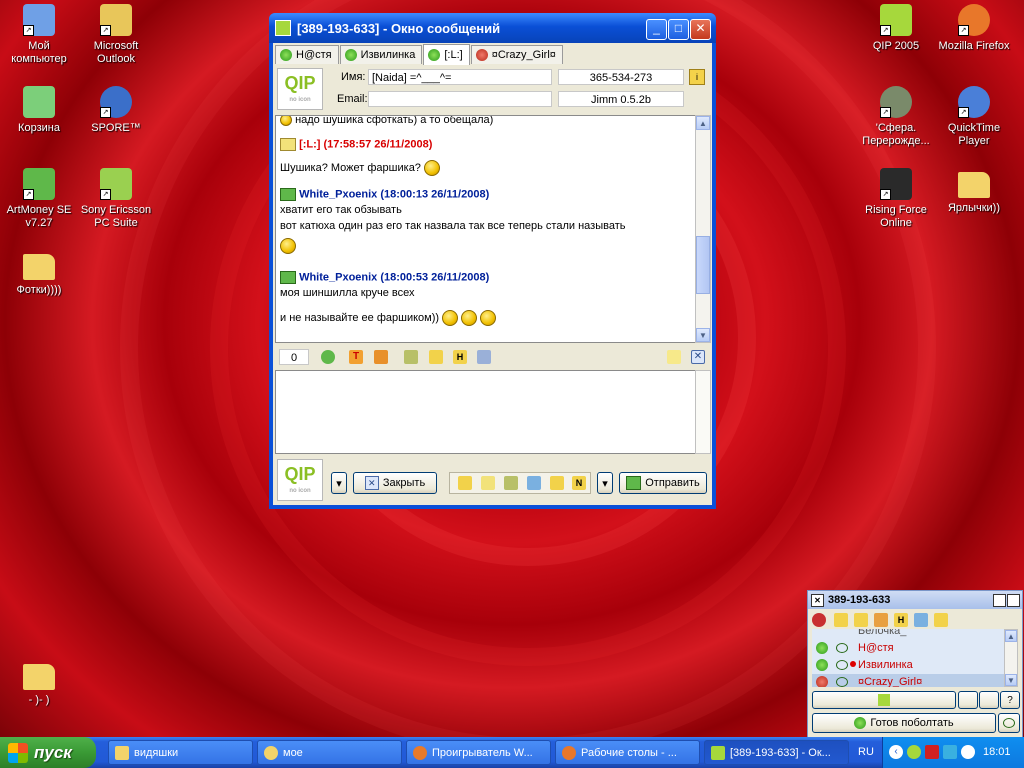 This screenshot has width=1024, height=768. I want to click on language-indicator: RU, so click(866, 752).